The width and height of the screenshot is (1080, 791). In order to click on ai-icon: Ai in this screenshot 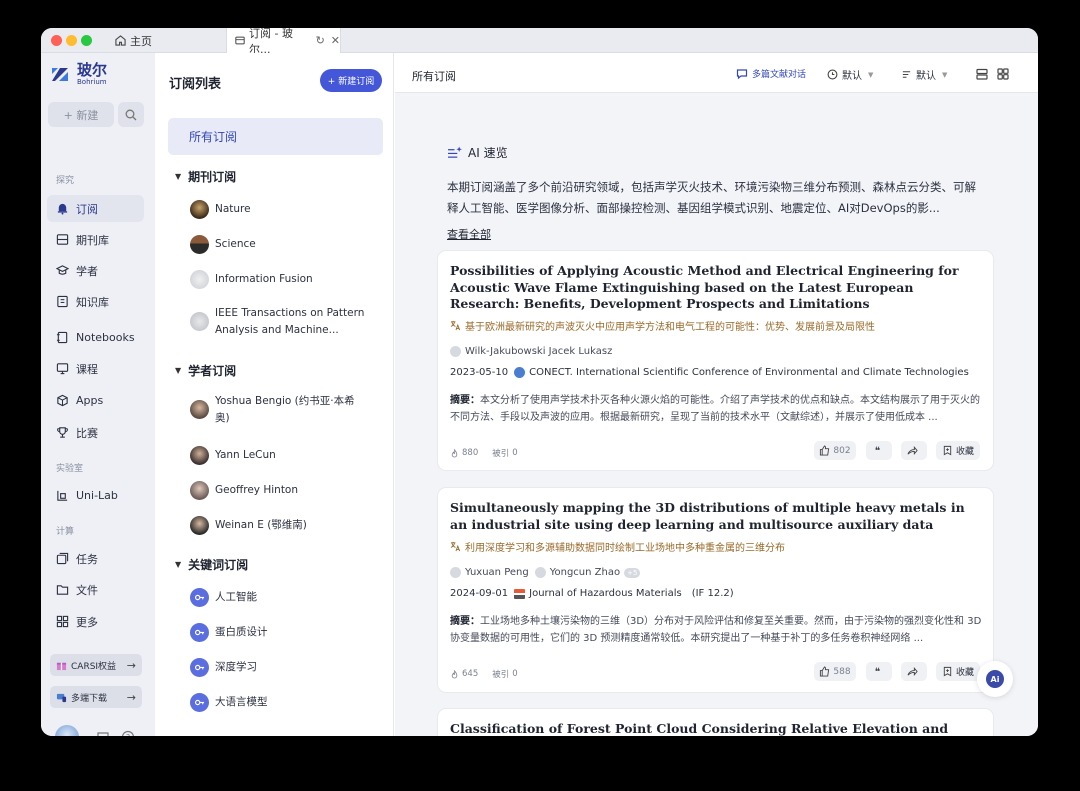, I will do `click(995, 679)`.